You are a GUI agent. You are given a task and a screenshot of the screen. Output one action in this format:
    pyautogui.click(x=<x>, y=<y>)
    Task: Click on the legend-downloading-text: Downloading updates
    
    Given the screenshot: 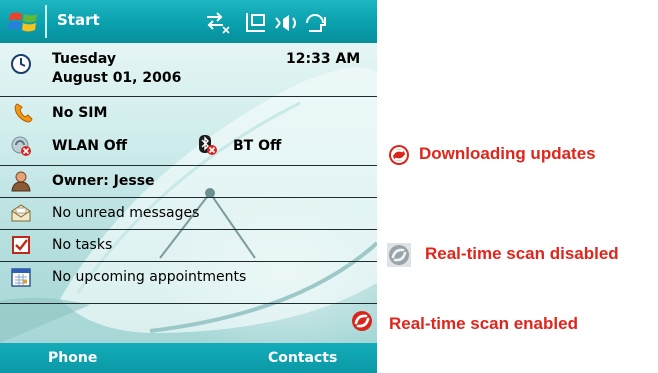 What is the action you would take?
    pyautogui.click(x=507, y=153)
    